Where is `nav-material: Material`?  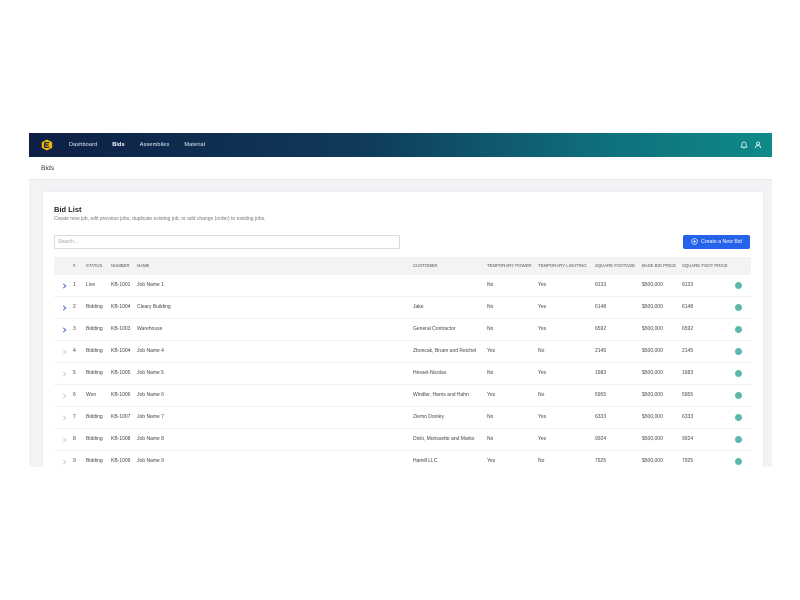
nav-material: Material is located at coordinates (194, 145).